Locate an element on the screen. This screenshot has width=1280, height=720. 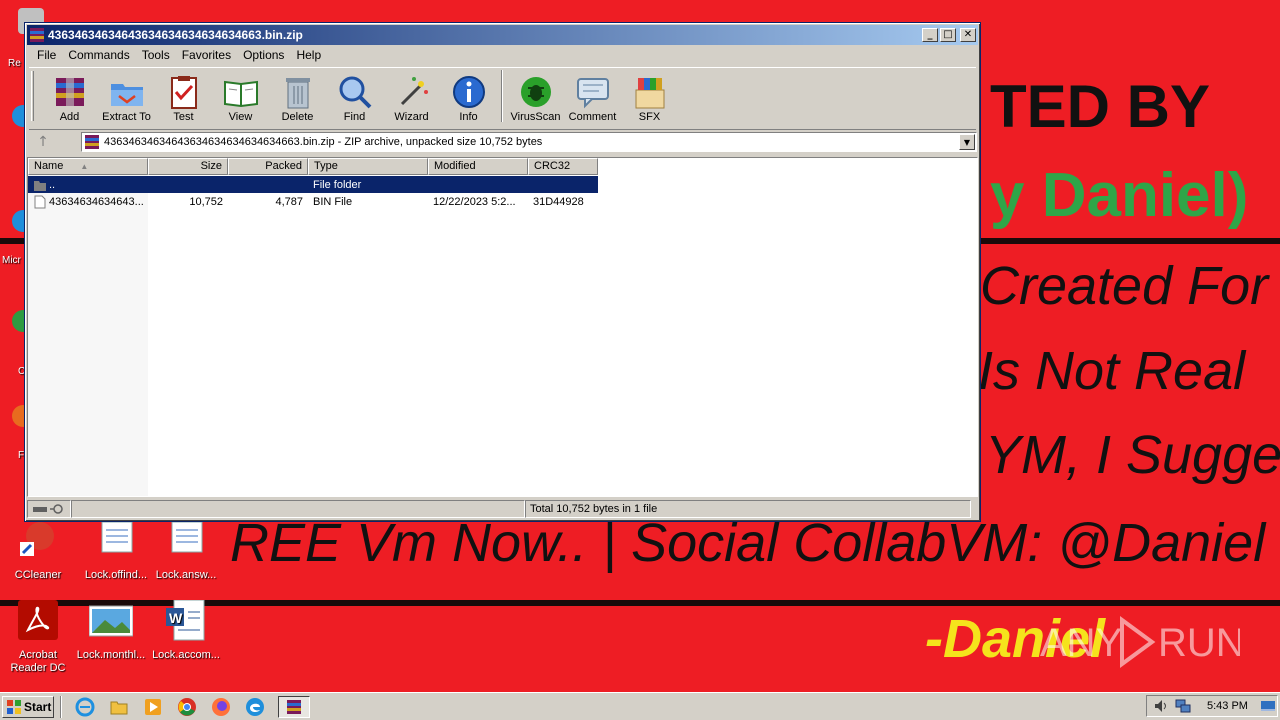
desktop-icon-label: Acrobat Reader DC is located at coordinates (38, 661).